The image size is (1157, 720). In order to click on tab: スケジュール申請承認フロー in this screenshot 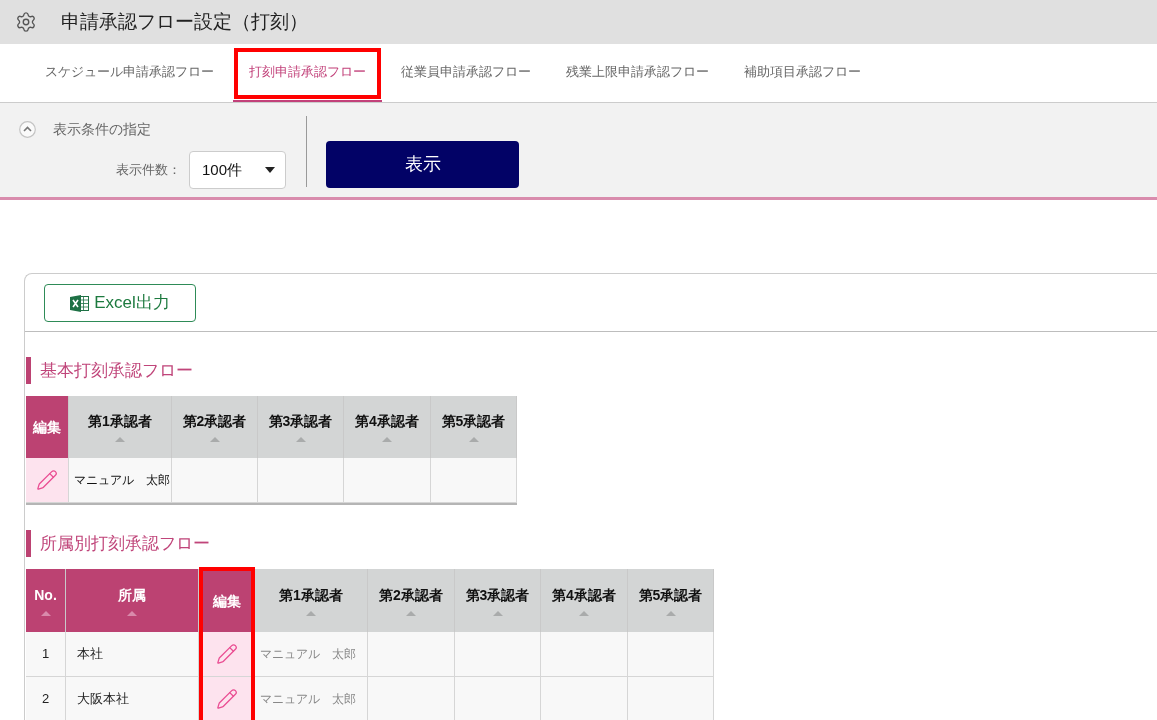, I will do `click(129, 73)`.